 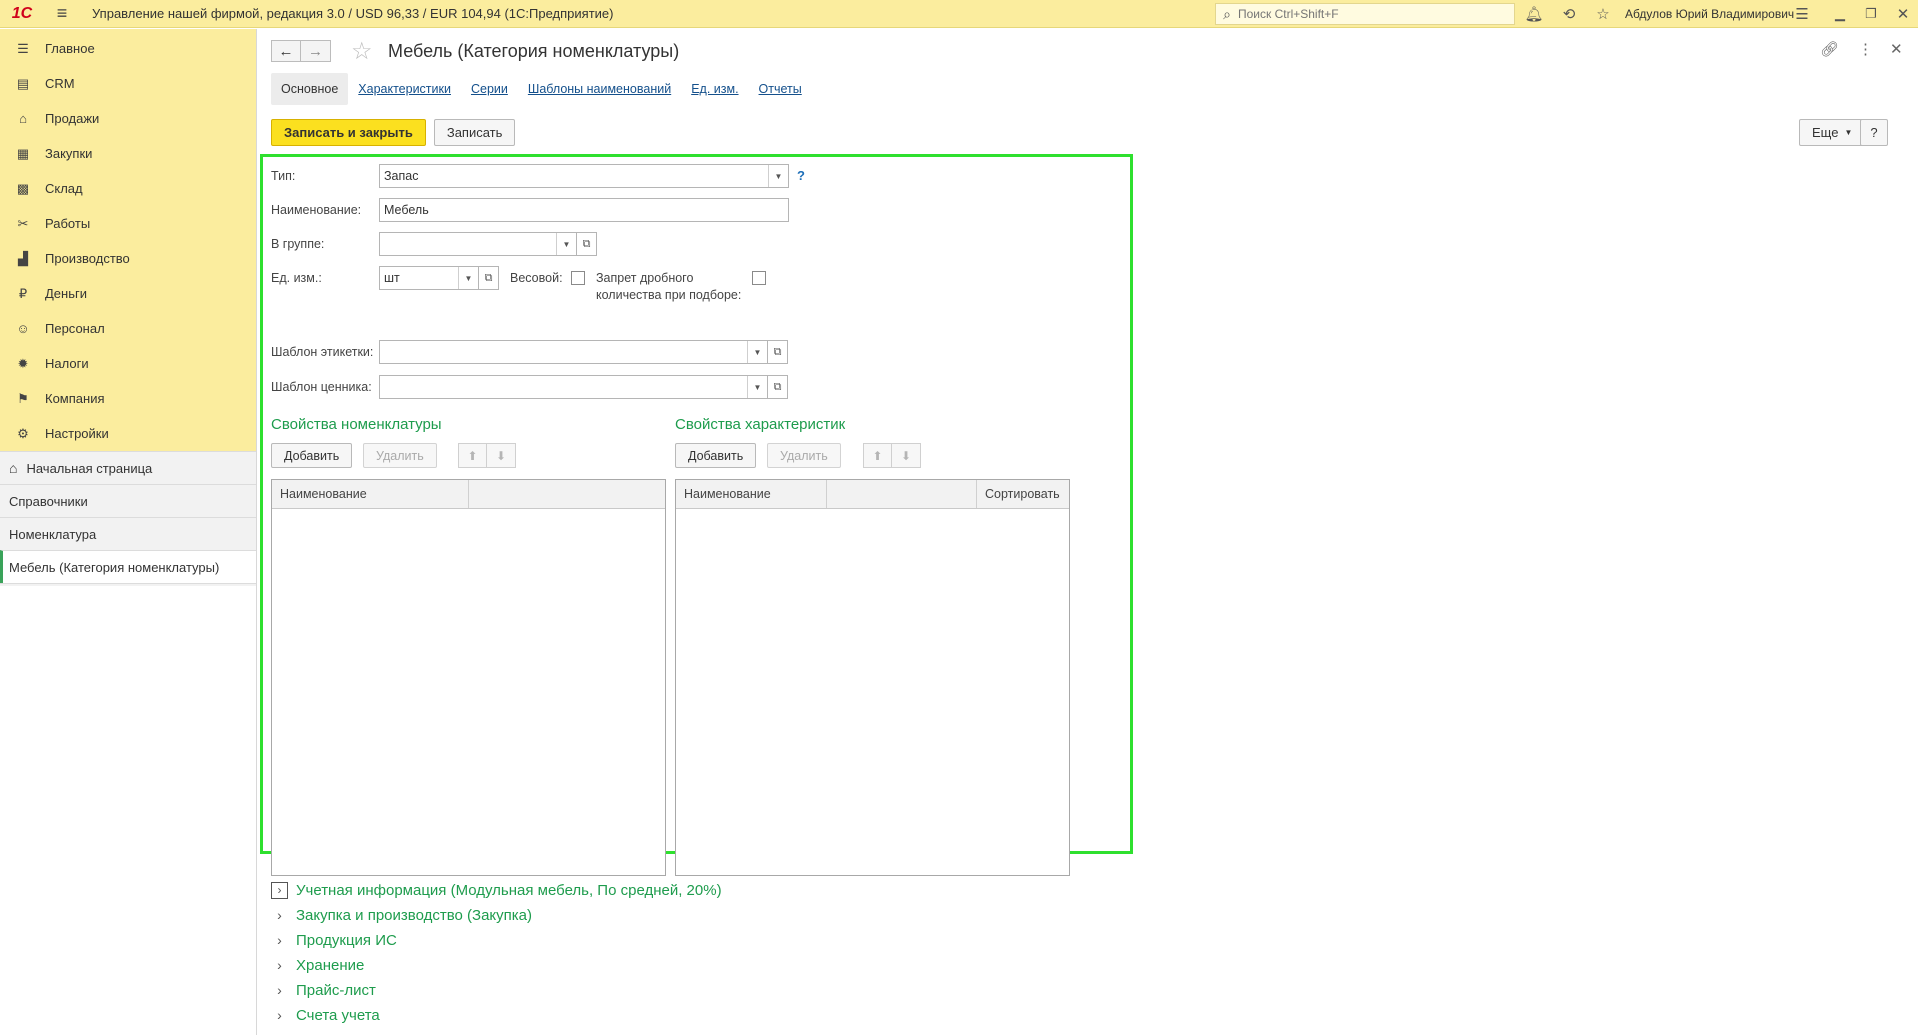 I want to click on tab-main: Основное, so click(x=310, y=89).